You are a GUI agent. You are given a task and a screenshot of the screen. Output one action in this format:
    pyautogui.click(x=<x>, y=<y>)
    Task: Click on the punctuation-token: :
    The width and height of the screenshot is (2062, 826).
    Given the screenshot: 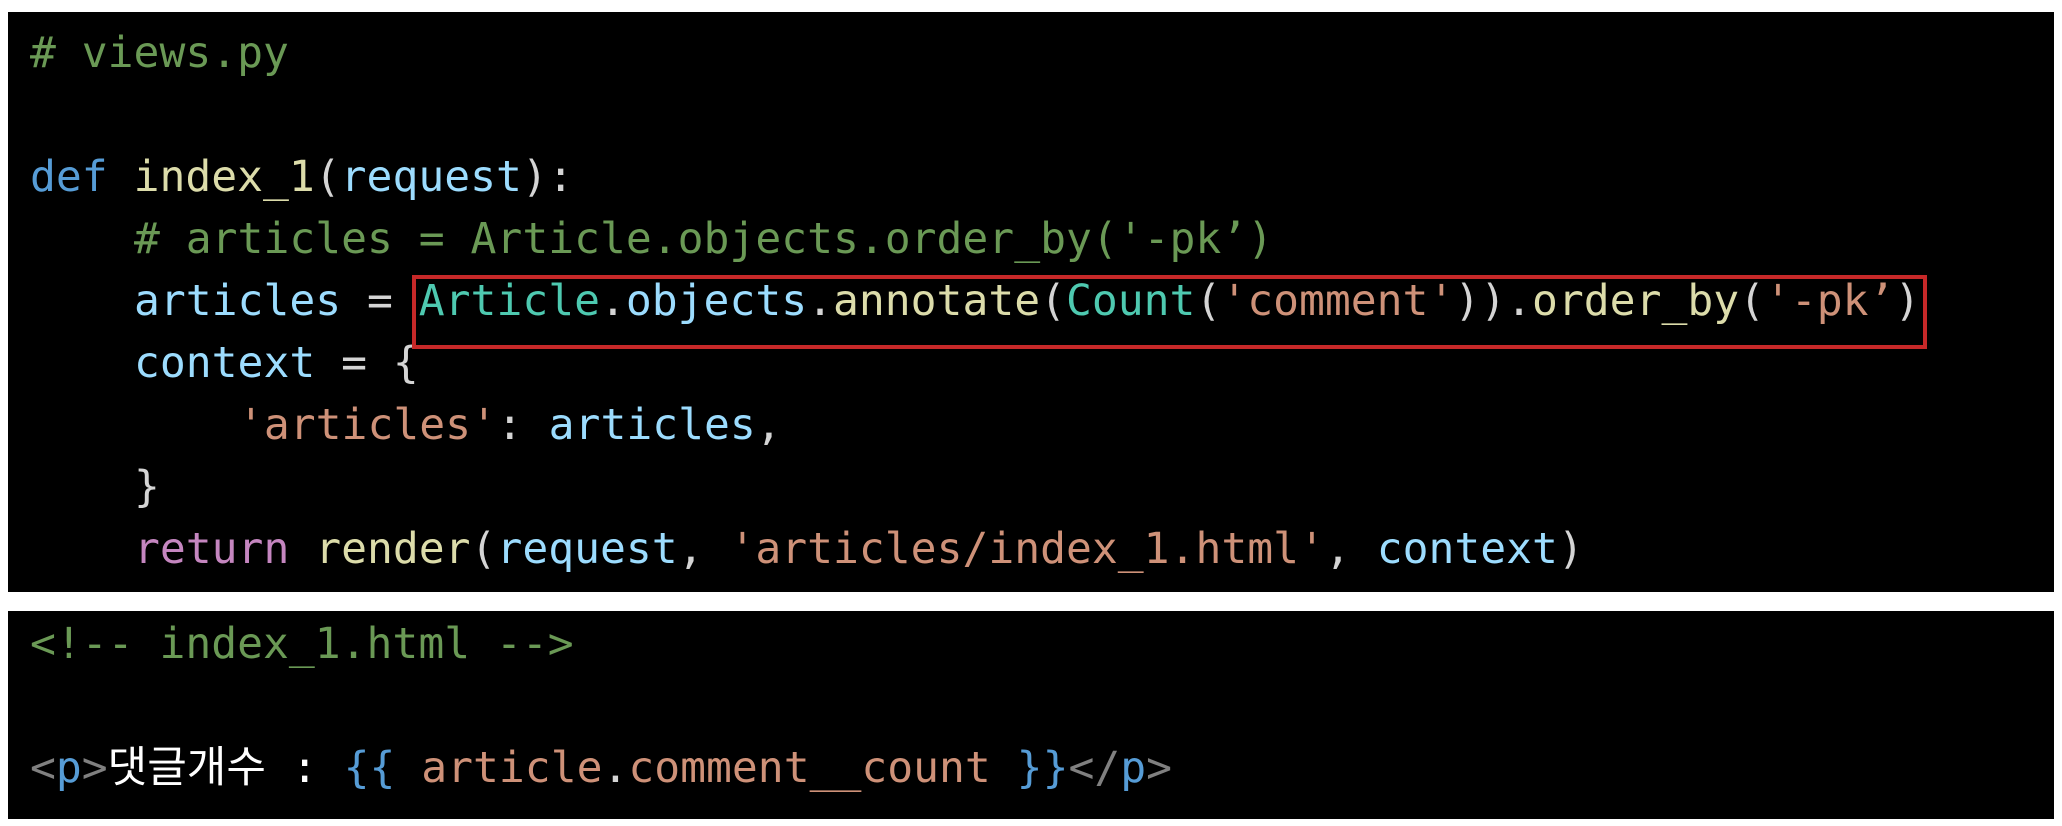 What is the action you would take?
    pyautogui.click(x=522, y=425)
    